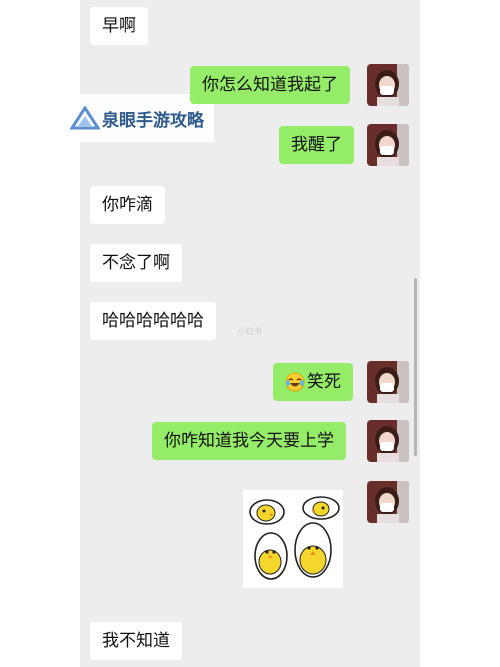  What do you see at coordinates (136, 641) in the screenshot?
I see `message-bubble-incoming: 我不知道` at bounding box center [136, 641].